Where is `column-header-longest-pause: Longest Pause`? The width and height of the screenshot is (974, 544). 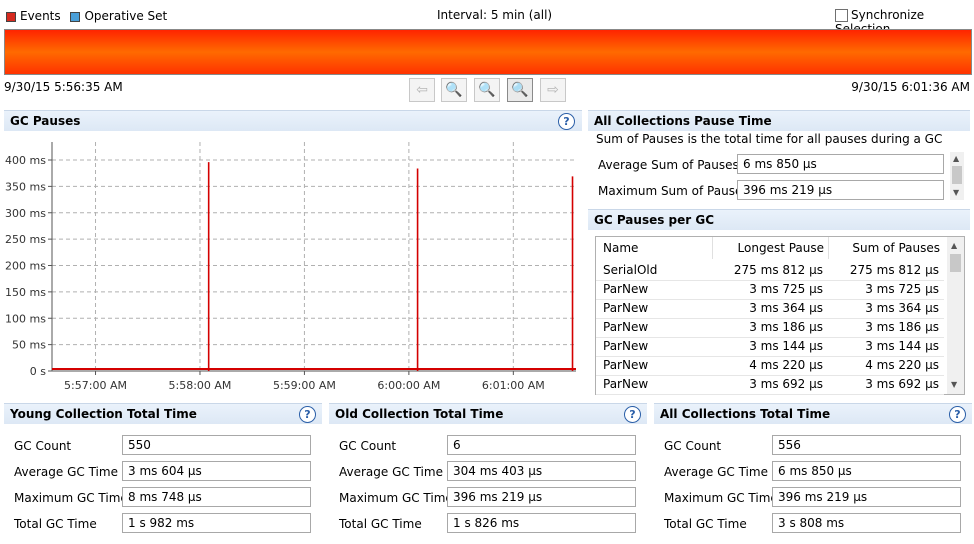 column-header-longest-pause: Longest Pause is located at coordinates (768, 248).